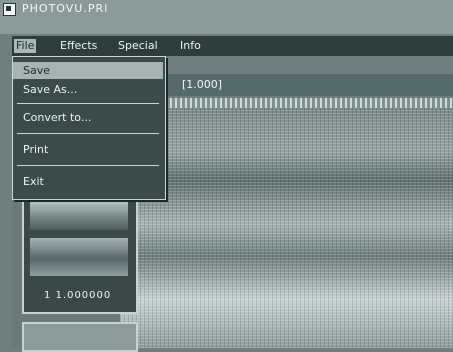 This screenshot has width=453, height=352. I want to click on menu-item-print: Print, so click(88, 149).